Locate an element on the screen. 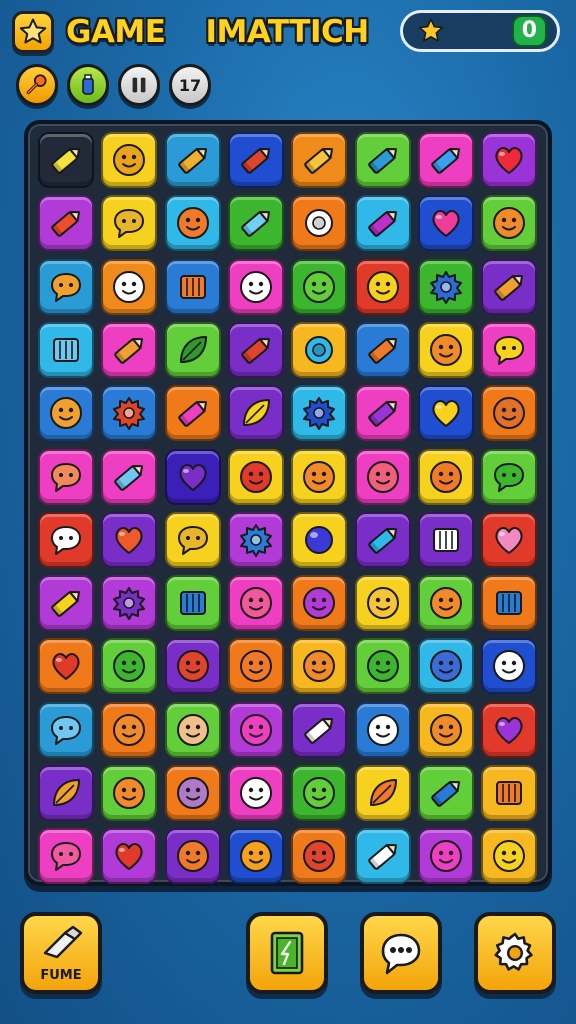  board-tile-r2-c5 is located at coordinates (319, 223).